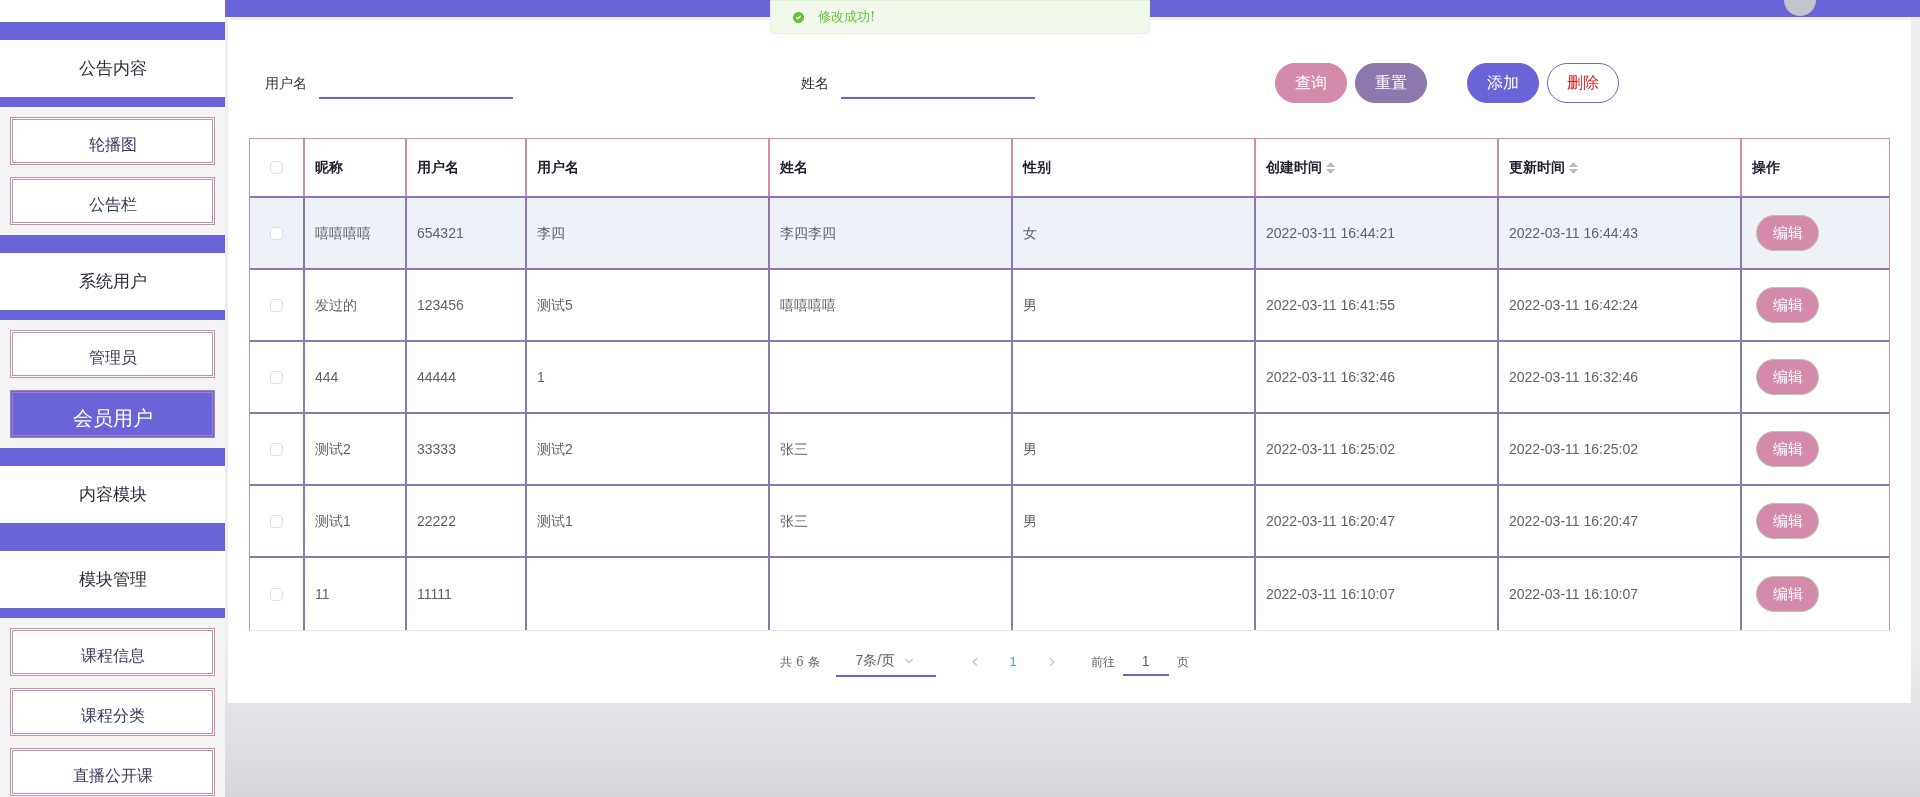 This screenshot has width=1920, height=797. I want to click on table-row: 测试2 33333 测试2 张三 男 2022-03-11 16:25:02 2022-03-11 16:25:02 编辑, so click(1069, 450).